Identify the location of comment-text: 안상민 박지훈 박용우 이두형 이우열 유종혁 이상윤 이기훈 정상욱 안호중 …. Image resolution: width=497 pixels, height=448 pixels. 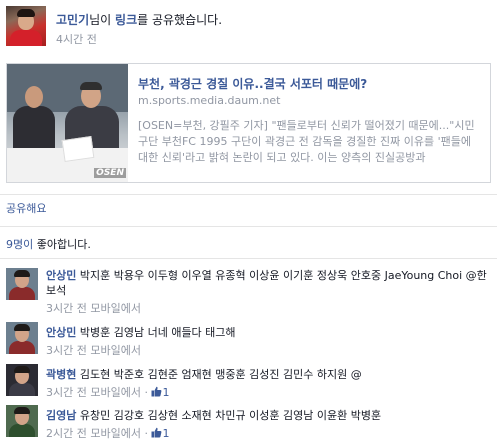
(268, 283).